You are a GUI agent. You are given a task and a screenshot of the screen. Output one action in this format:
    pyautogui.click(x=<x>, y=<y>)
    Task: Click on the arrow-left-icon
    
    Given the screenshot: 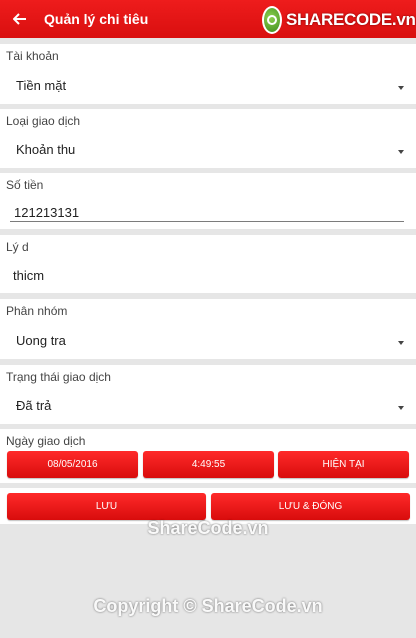 What is the action you would take?
    pyautogui.click(x=19, y=19)
    